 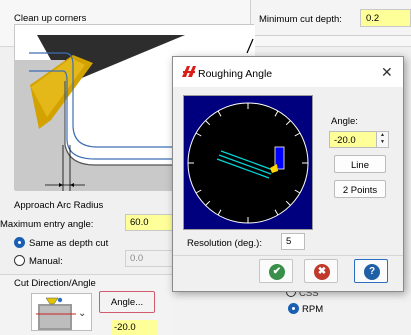 What do you see at coordinates (149, 222) in the screenshot?
I see `max-entry-angle-input: 60.0` at bounding box center [149, 222].